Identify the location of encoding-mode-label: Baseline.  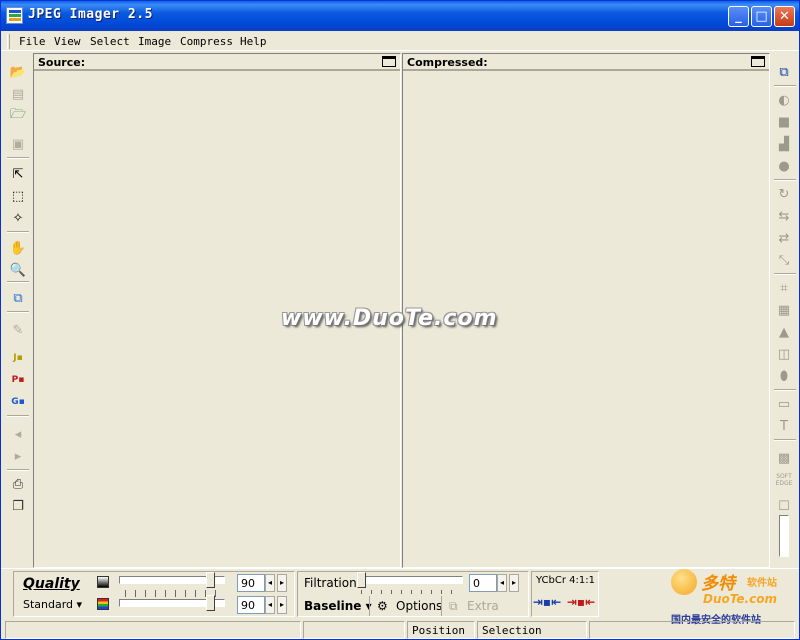
(333, 606).